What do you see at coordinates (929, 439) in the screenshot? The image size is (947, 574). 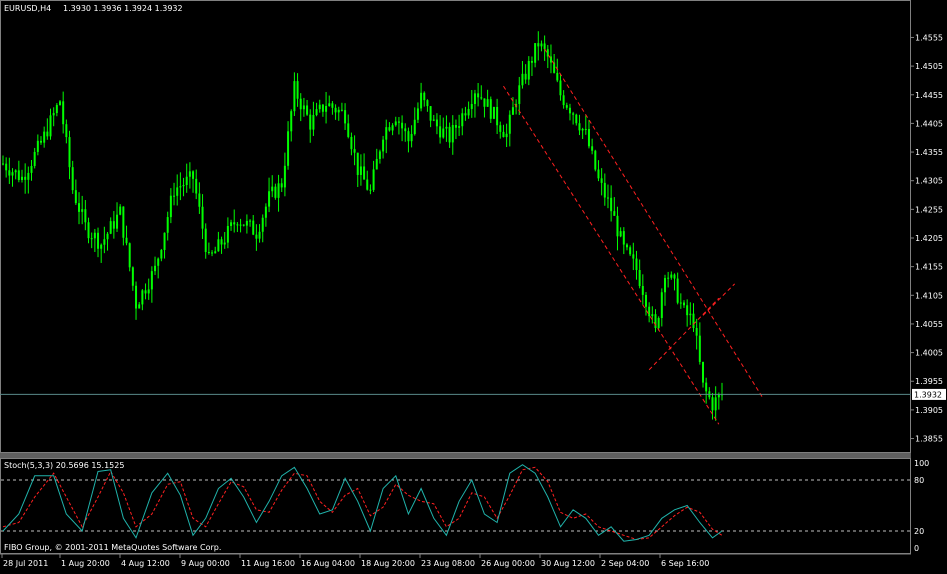 I see `price-tick-label: 1.3855` at bounding box center [929, 439].